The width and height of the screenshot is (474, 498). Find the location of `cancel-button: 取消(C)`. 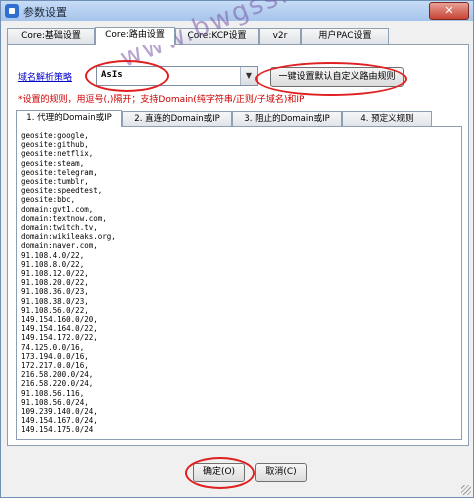

cancel-button: 取消(C) is located at coordinates (281, 472).